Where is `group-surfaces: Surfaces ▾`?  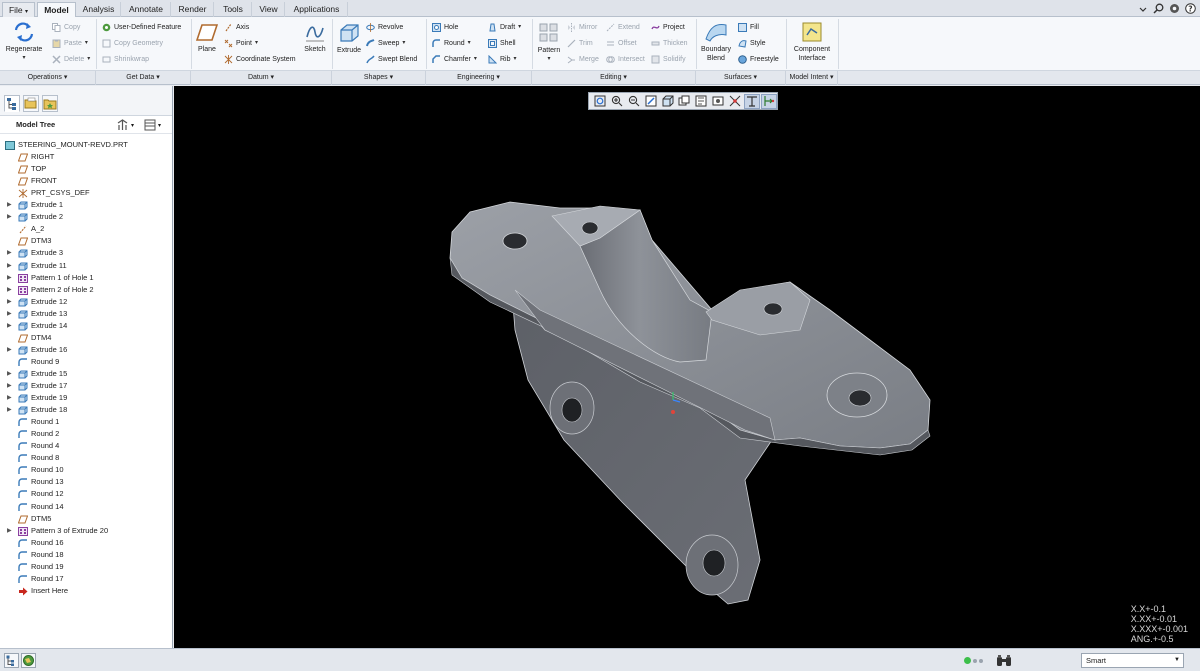
group-surfaces: Surfaces ▾ is located at coordinates (741, 78).